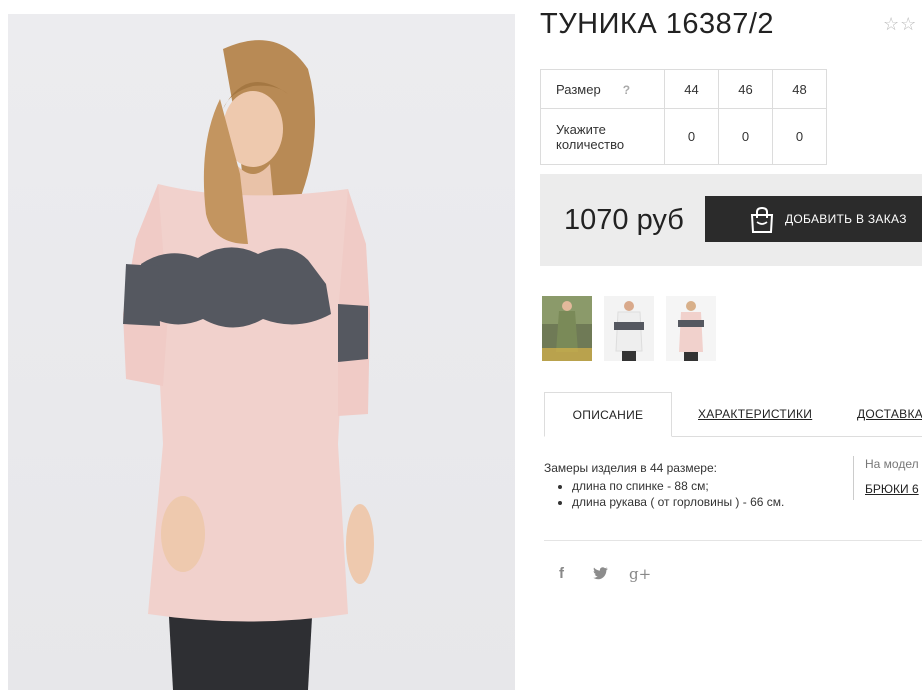  Describe the element at coordinates (600, 575) in the screenshot. I see `twitter-icon` at that location.